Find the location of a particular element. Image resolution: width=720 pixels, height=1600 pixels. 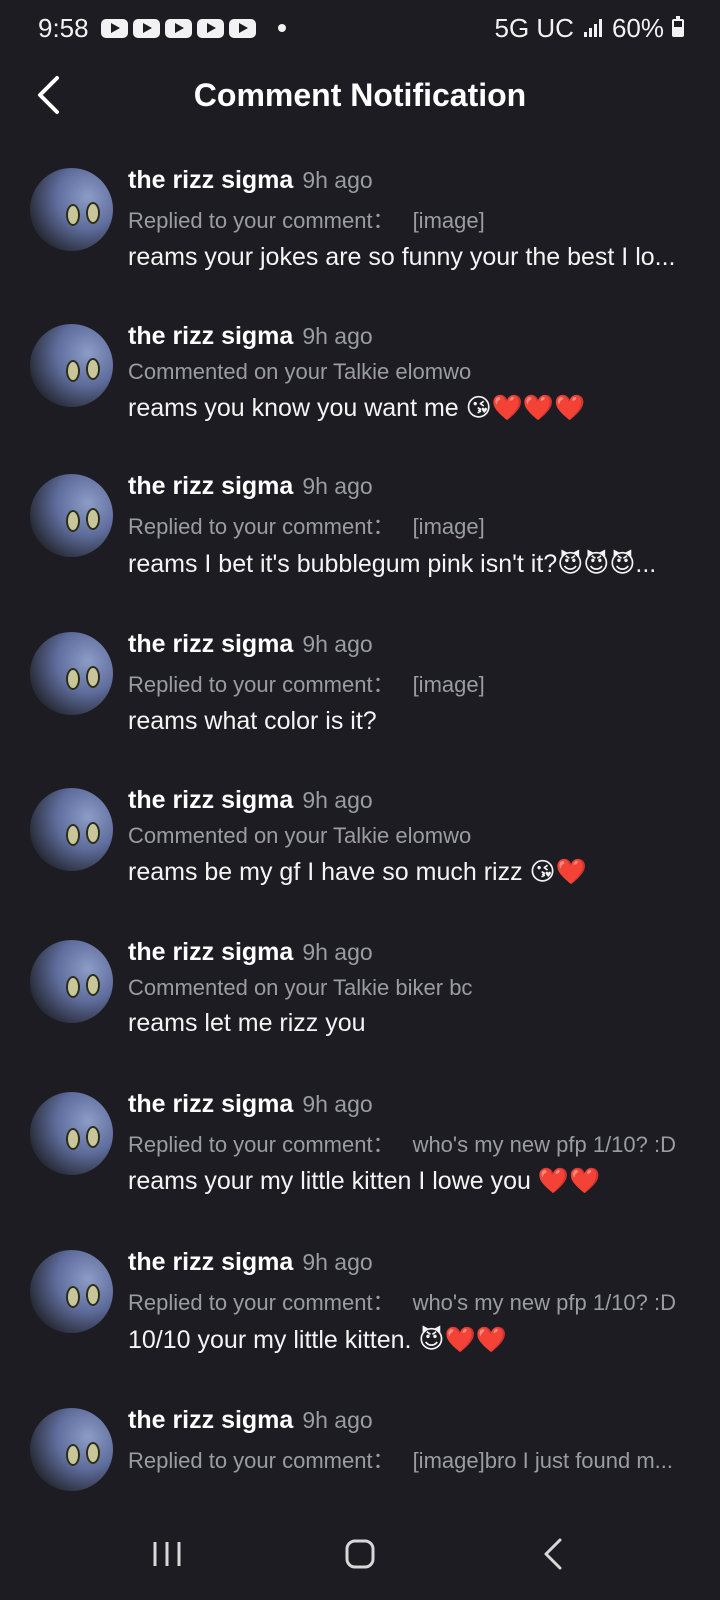

signal-icon is located at coordinates (592, 28).